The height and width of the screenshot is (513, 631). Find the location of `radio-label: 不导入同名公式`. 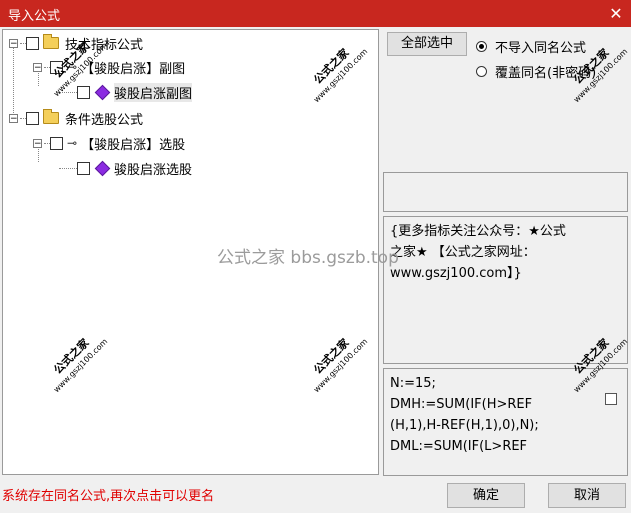

radio-label: 不导入同名公式 is located at coordinates (541, 48).